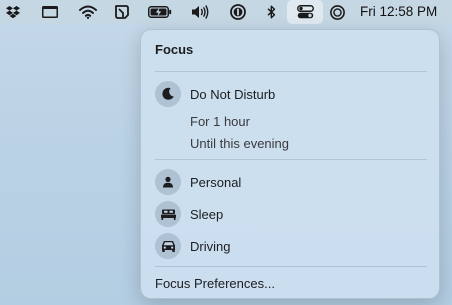 The width and height of the screenshot is (452, 305). Describe the element at coordinates (168, 94) in the screenshot. I see `moon-icon` at that location.